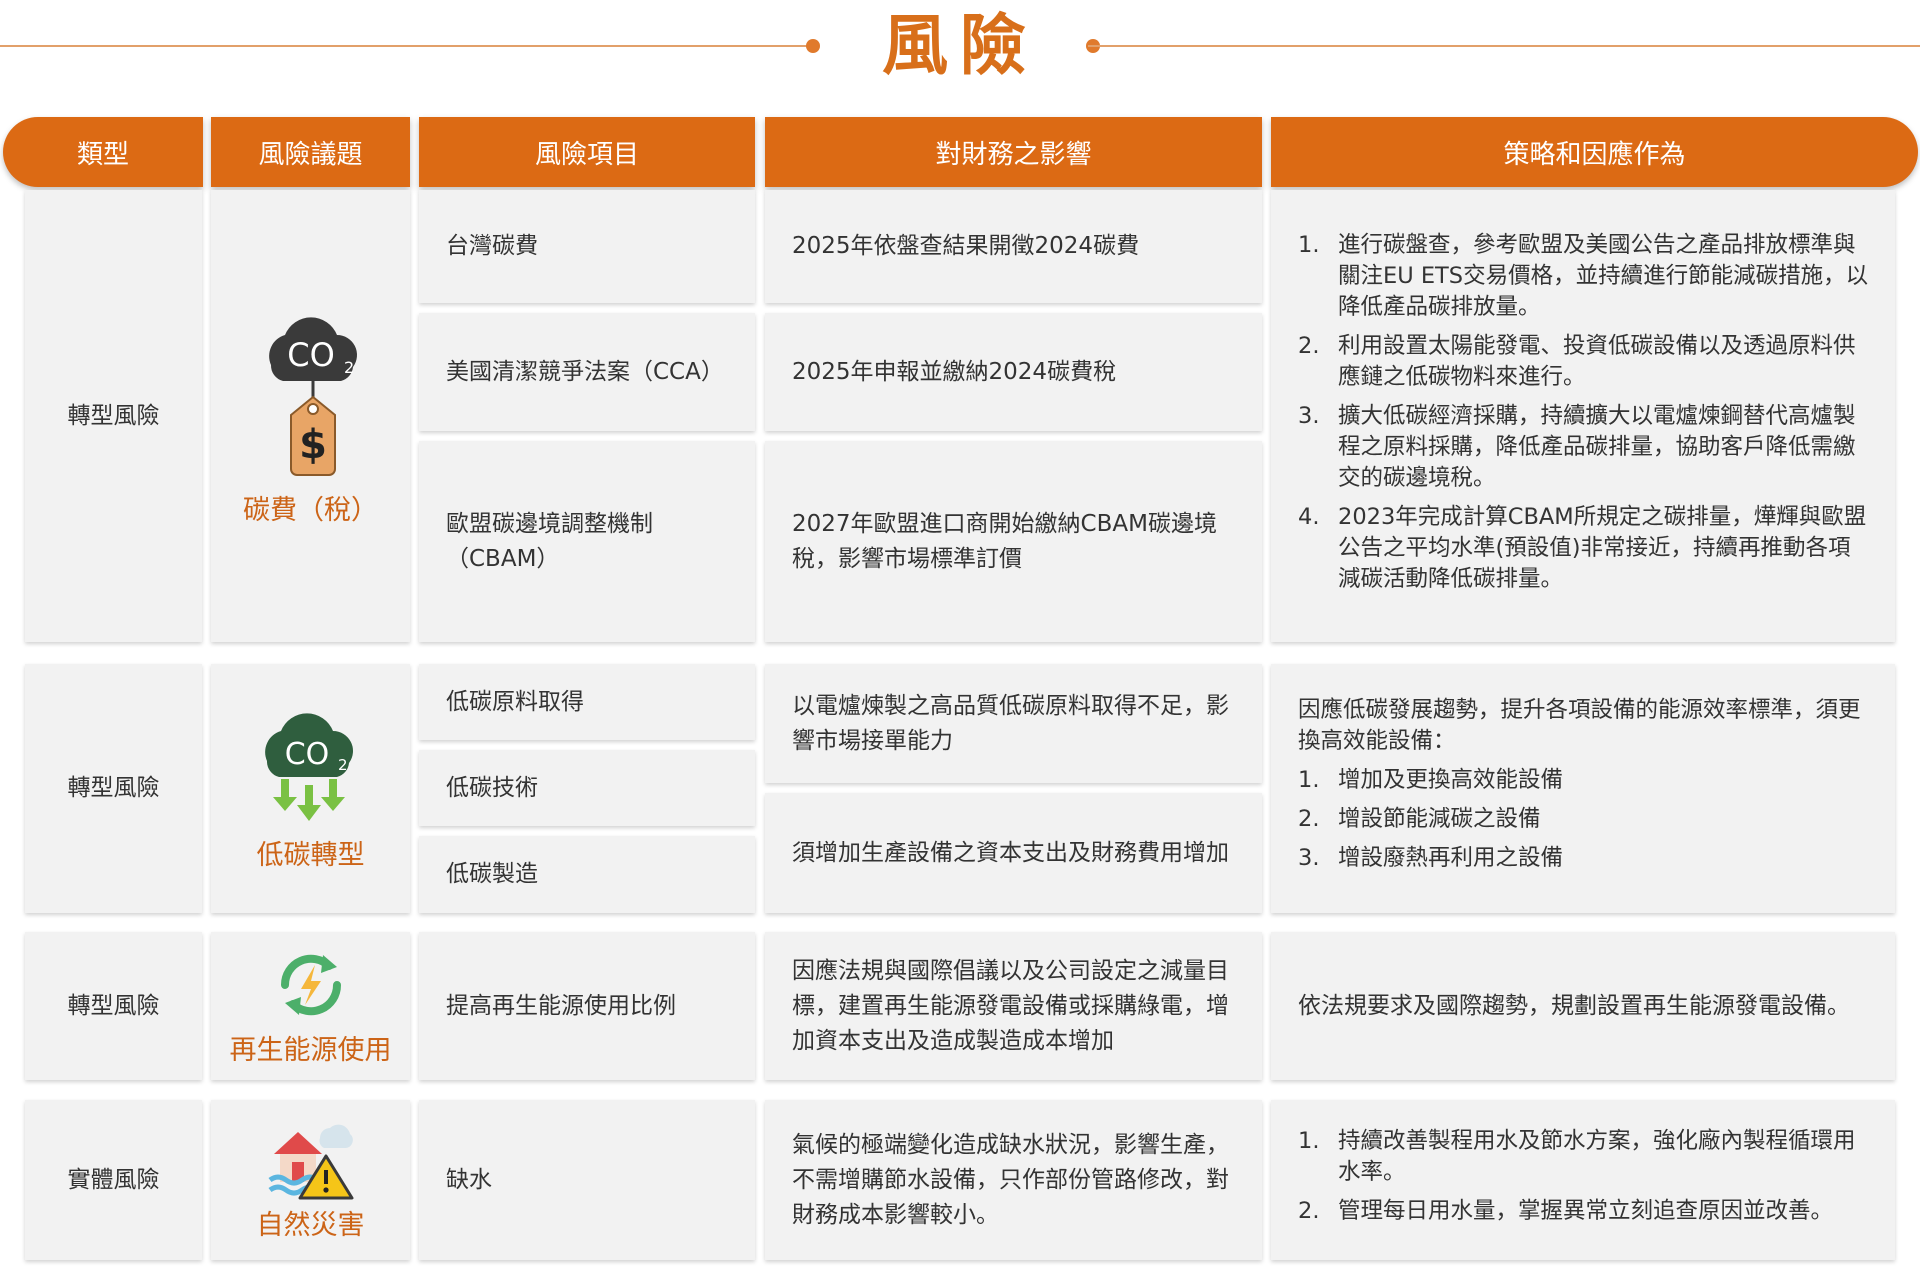 The height and width of the screenshot is (1269, 1920). What do you see at coordinates (310, 1225) in the screenshot?
I see `issue-label: 自然災害` at bounding box center [310, 1225].